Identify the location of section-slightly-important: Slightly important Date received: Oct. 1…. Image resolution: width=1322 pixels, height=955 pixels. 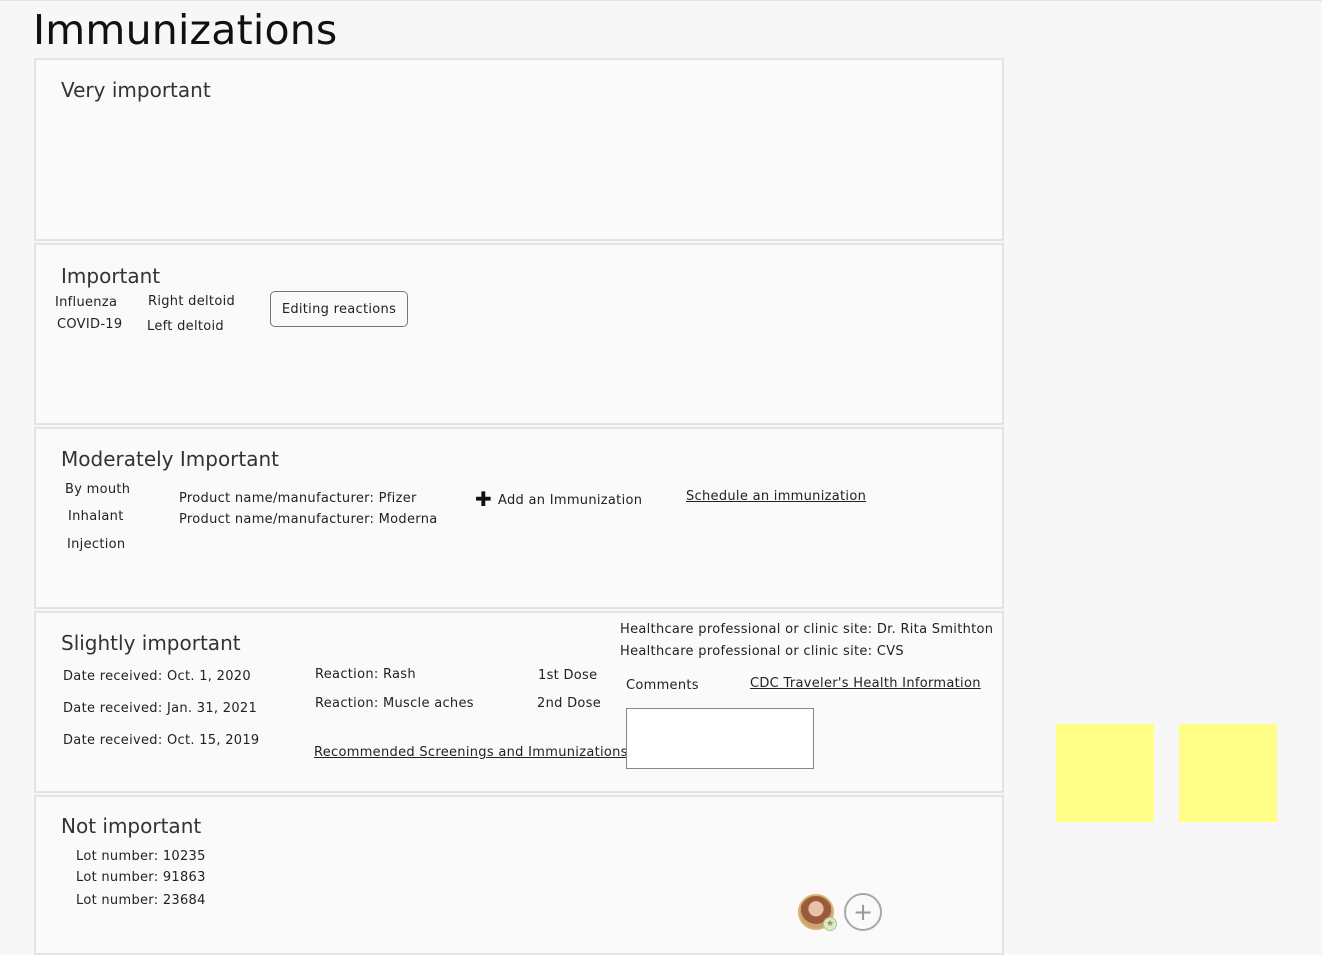
(519, 702).